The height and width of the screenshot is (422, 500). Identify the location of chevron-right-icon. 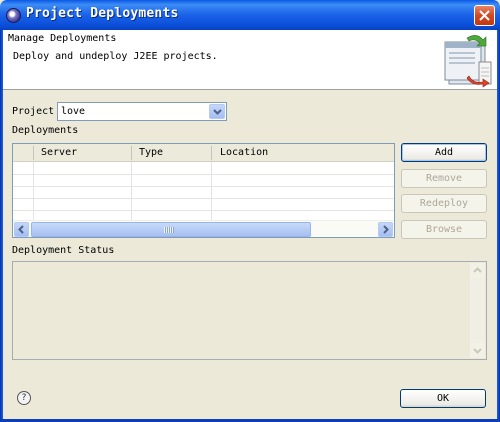
(386, 229).